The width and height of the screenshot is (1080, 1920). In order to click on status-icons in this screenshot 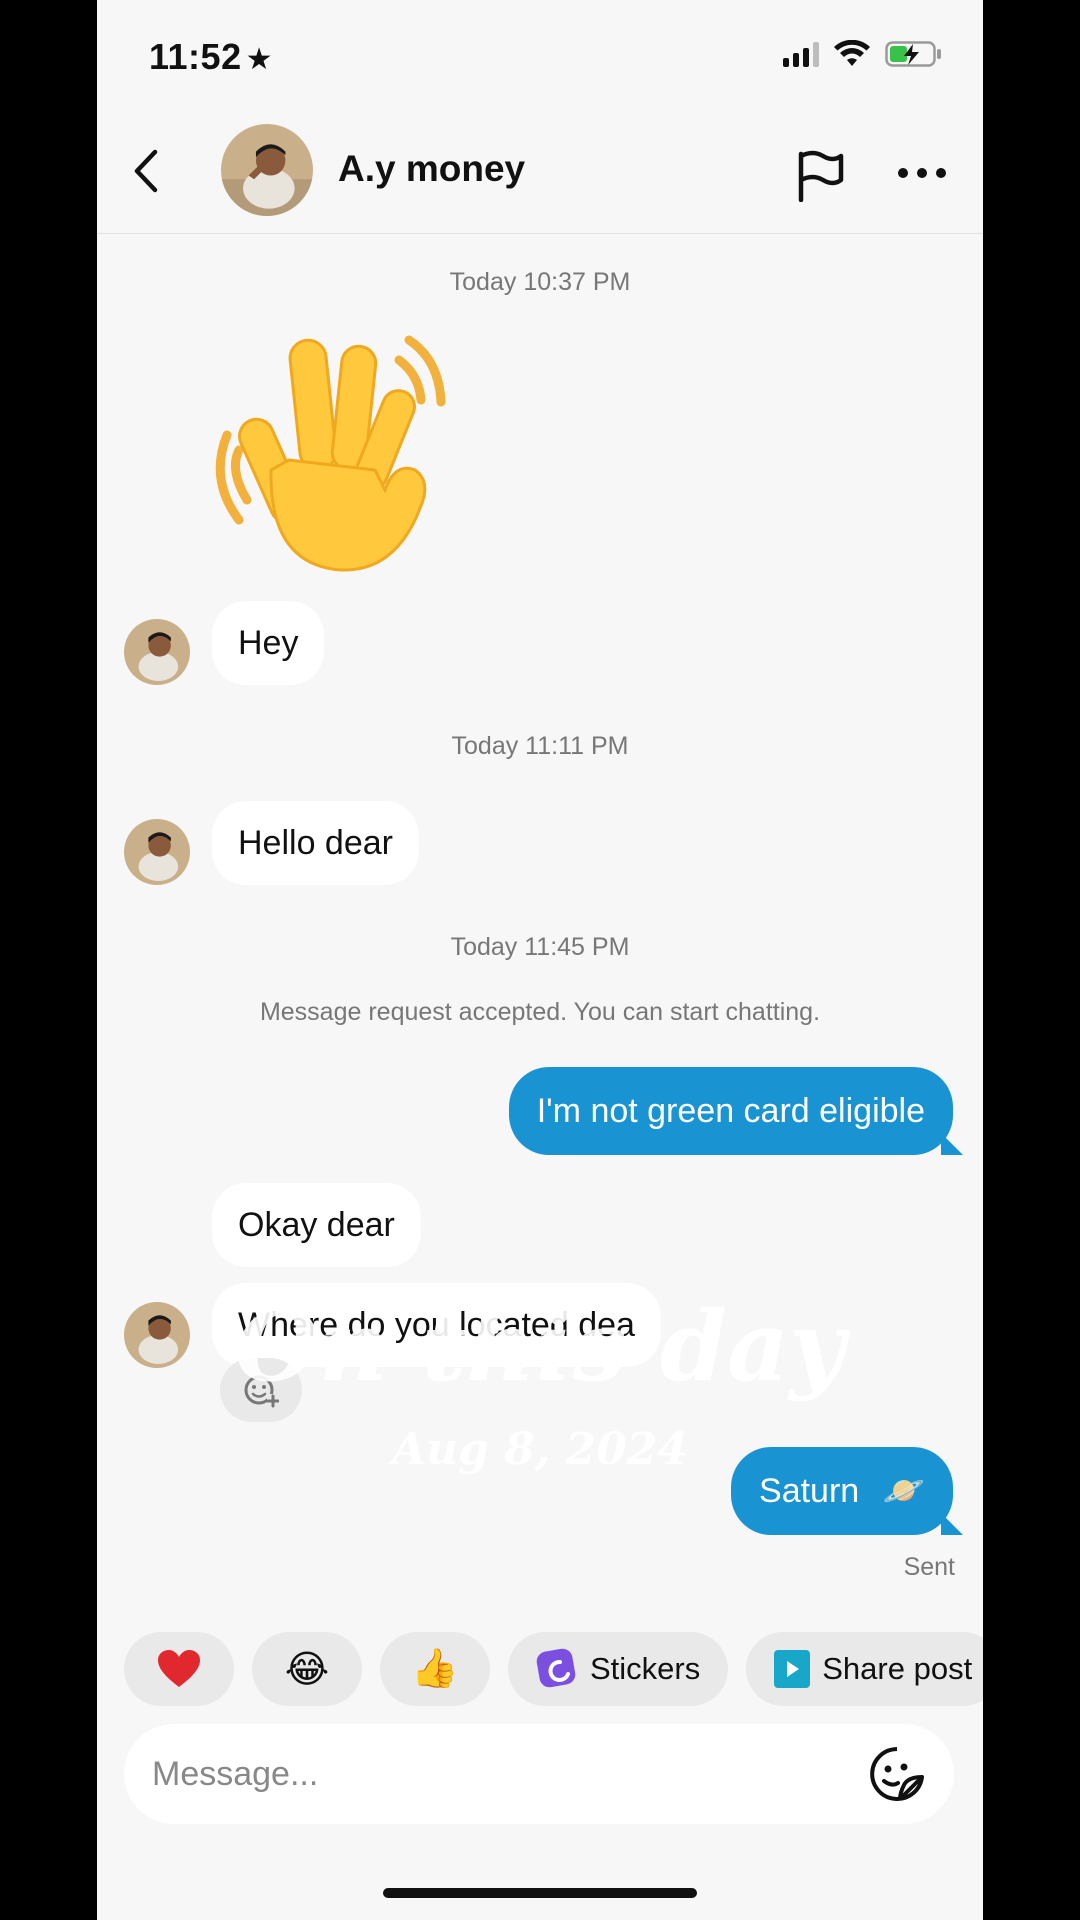, I will do `click(863, 54)`.